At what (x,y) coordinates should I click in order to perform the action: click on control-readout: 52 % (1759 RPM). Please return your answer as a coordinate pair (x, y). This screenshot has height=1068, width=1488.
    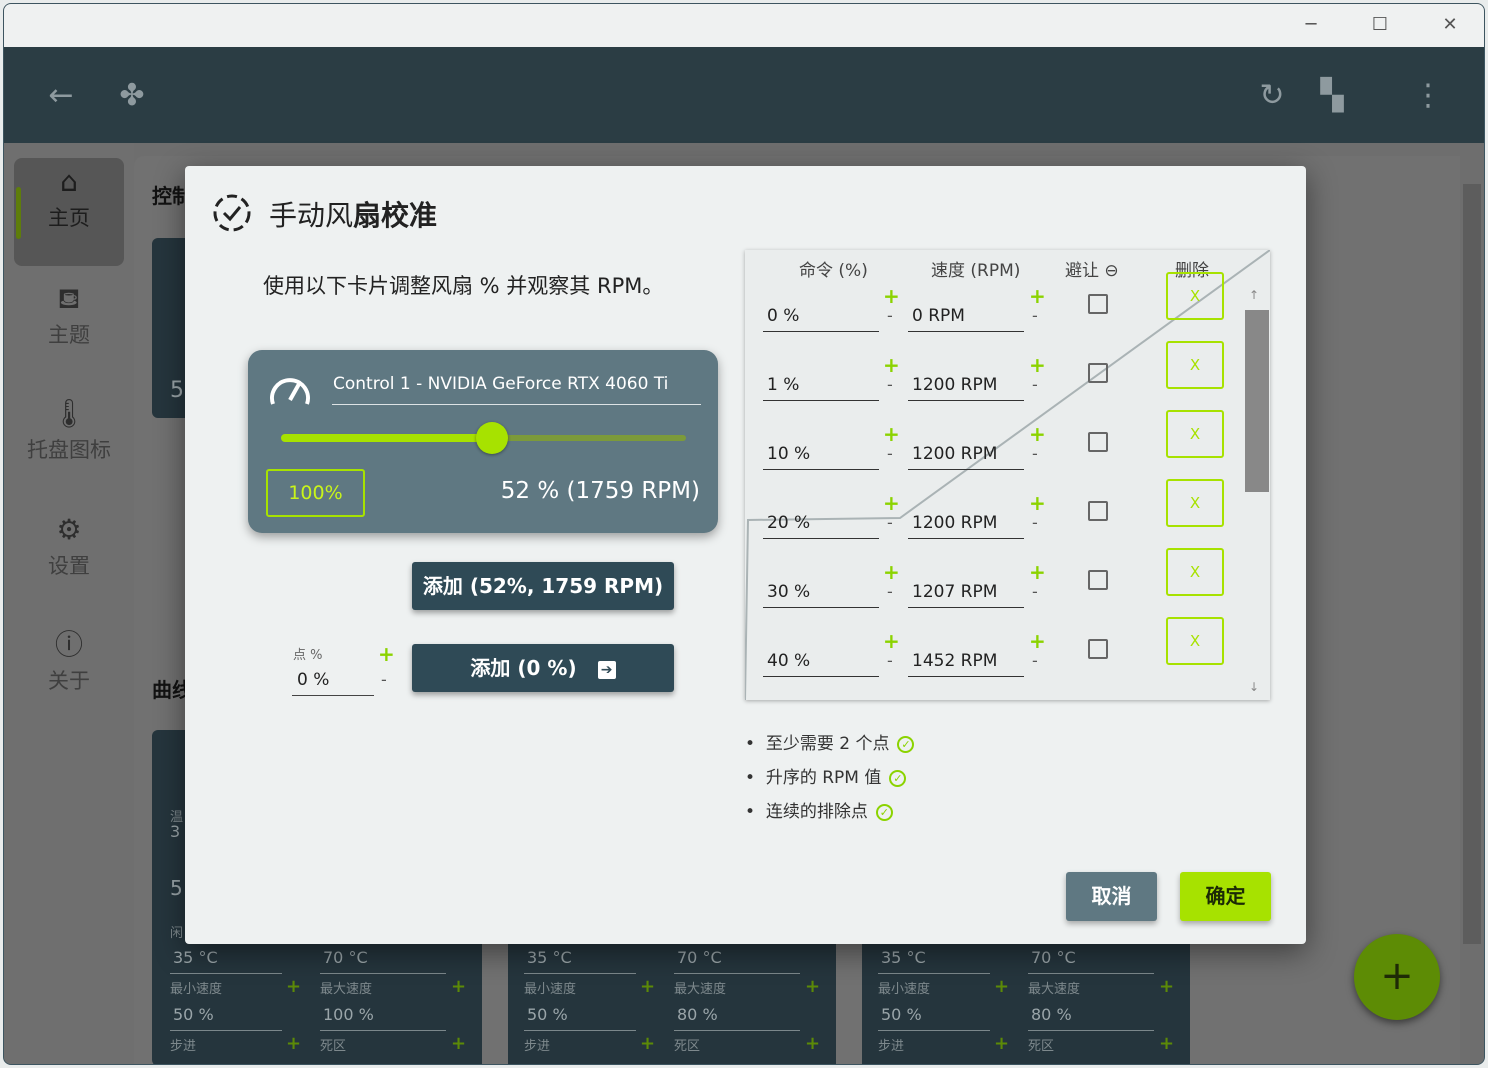
    Looking at the image, I should click on (600, 491).